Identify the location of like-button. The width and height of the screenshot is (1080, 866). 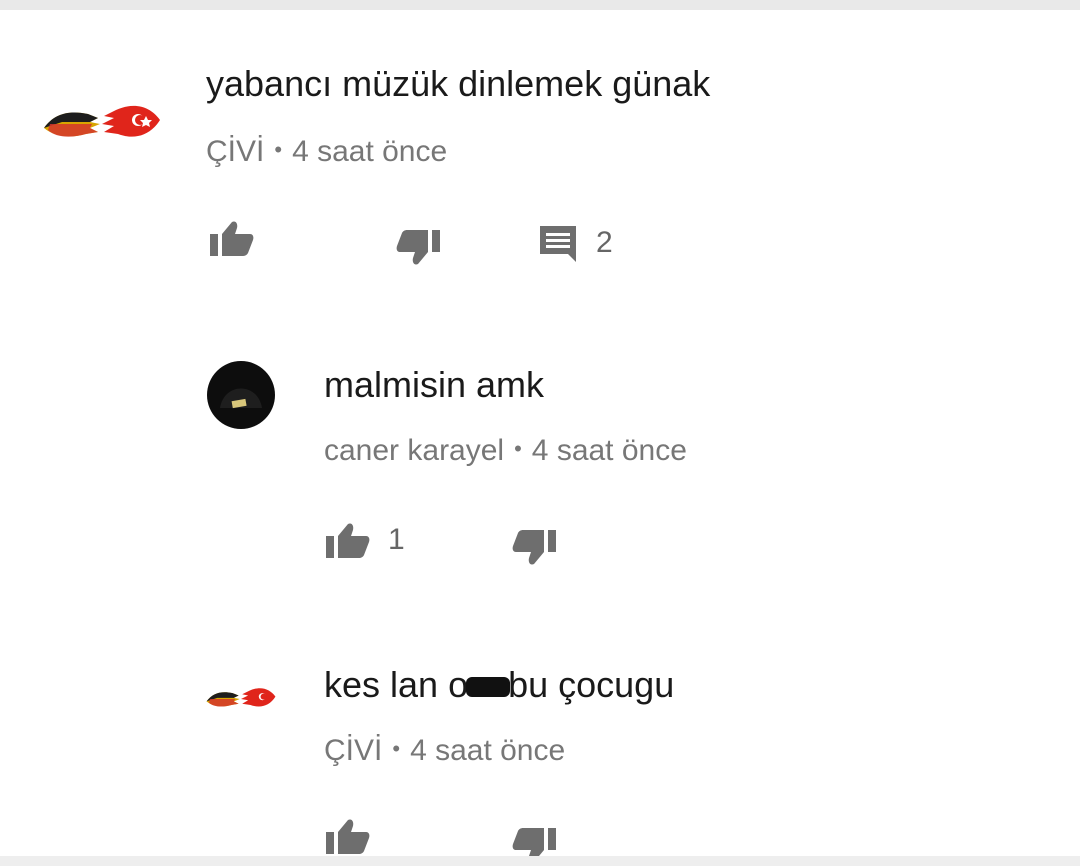
(348, 836).